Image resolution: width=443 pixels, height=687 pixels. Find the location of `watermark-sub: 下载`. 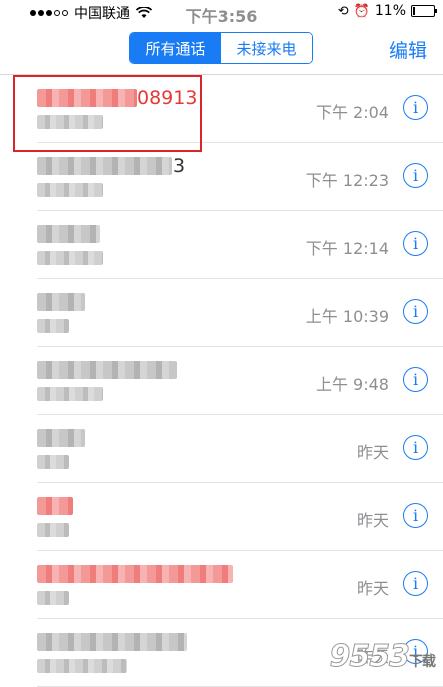

watermark-sub: 下载 is located at coordinates (422, 662).